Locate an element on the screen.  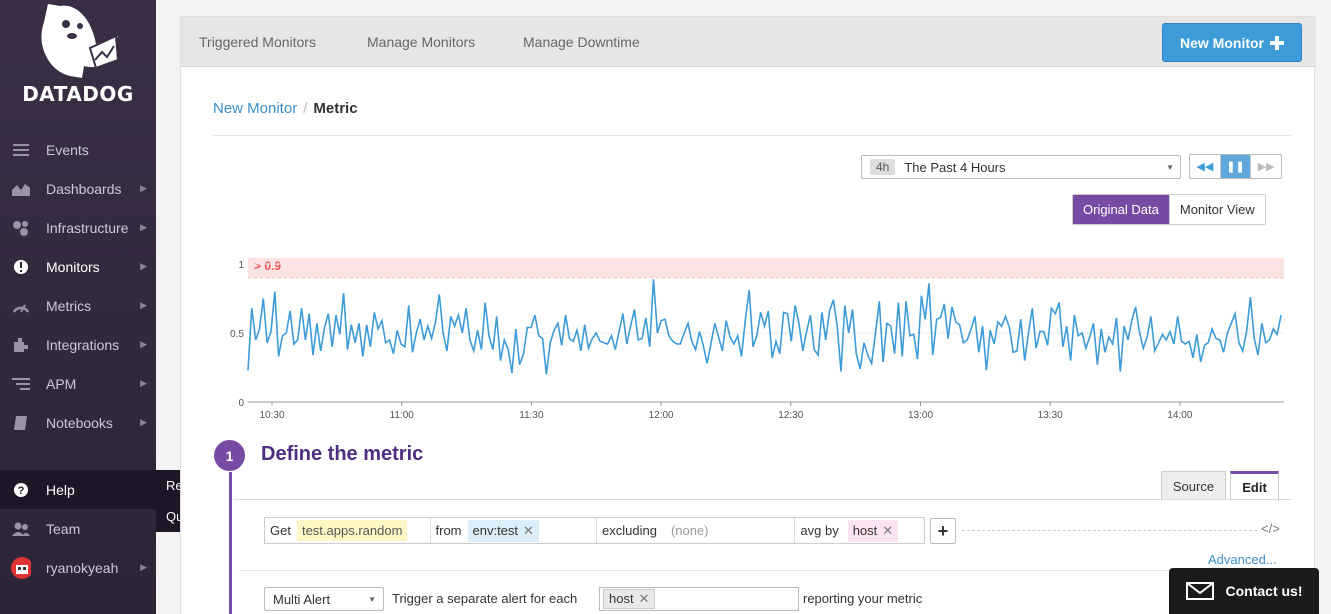
sidebar-item-label: Help is located at coordinates (60, 489).